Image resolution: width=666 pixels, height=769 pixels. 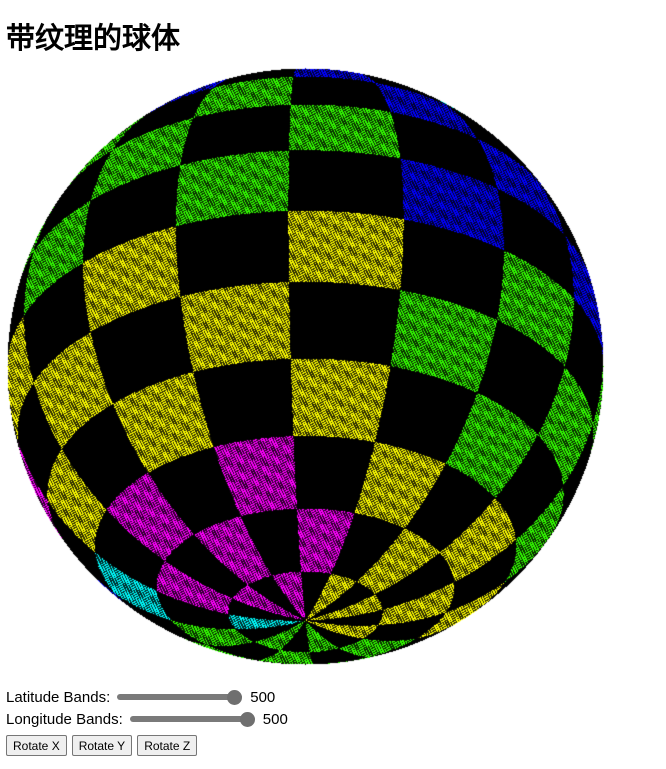 I want to click on rotate-x-button: Rotate X, so click(x=36, y=745).